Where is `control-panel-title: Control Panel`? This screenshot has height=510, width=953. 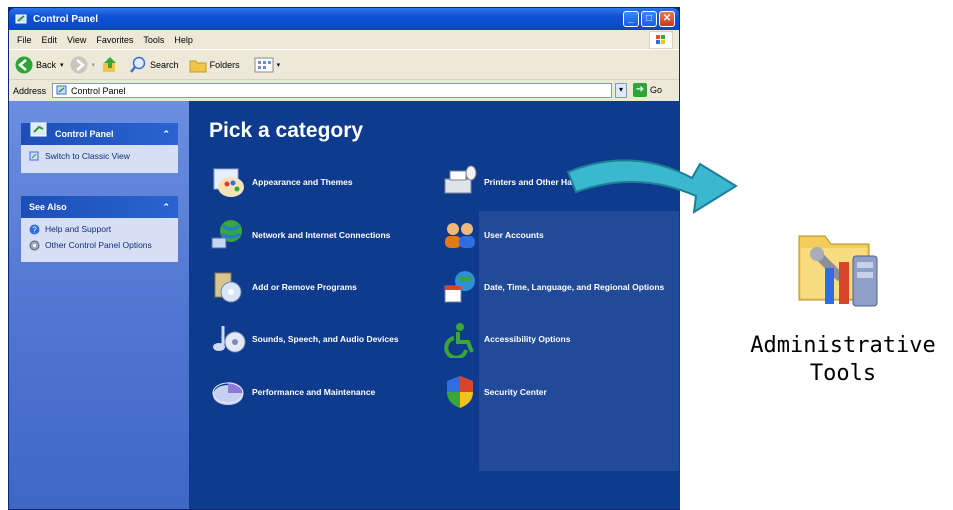
control-panel-title: Control Panel is located at coordinates (84, 134).